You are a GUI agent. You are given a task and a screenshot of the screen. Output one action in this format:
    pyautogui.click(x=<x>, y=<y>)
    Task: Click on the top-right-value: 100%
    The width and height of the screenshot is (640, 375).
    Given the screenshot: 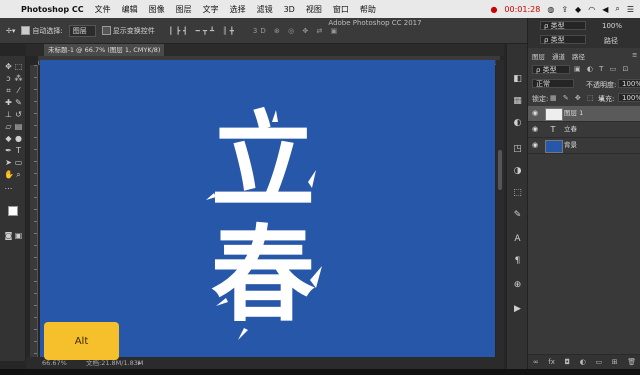 What is the action you would take?
    pyautogui.click(x=612, y=26)
    